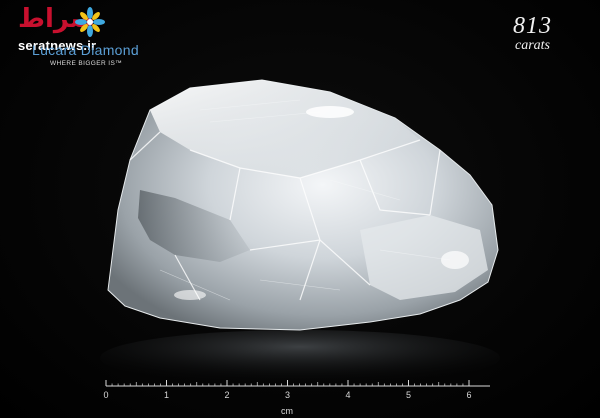 The image size is (600, 418). Describe the element at coordinates (532, 45) in the screenshot. I see `carat-unit: carats` at that location.